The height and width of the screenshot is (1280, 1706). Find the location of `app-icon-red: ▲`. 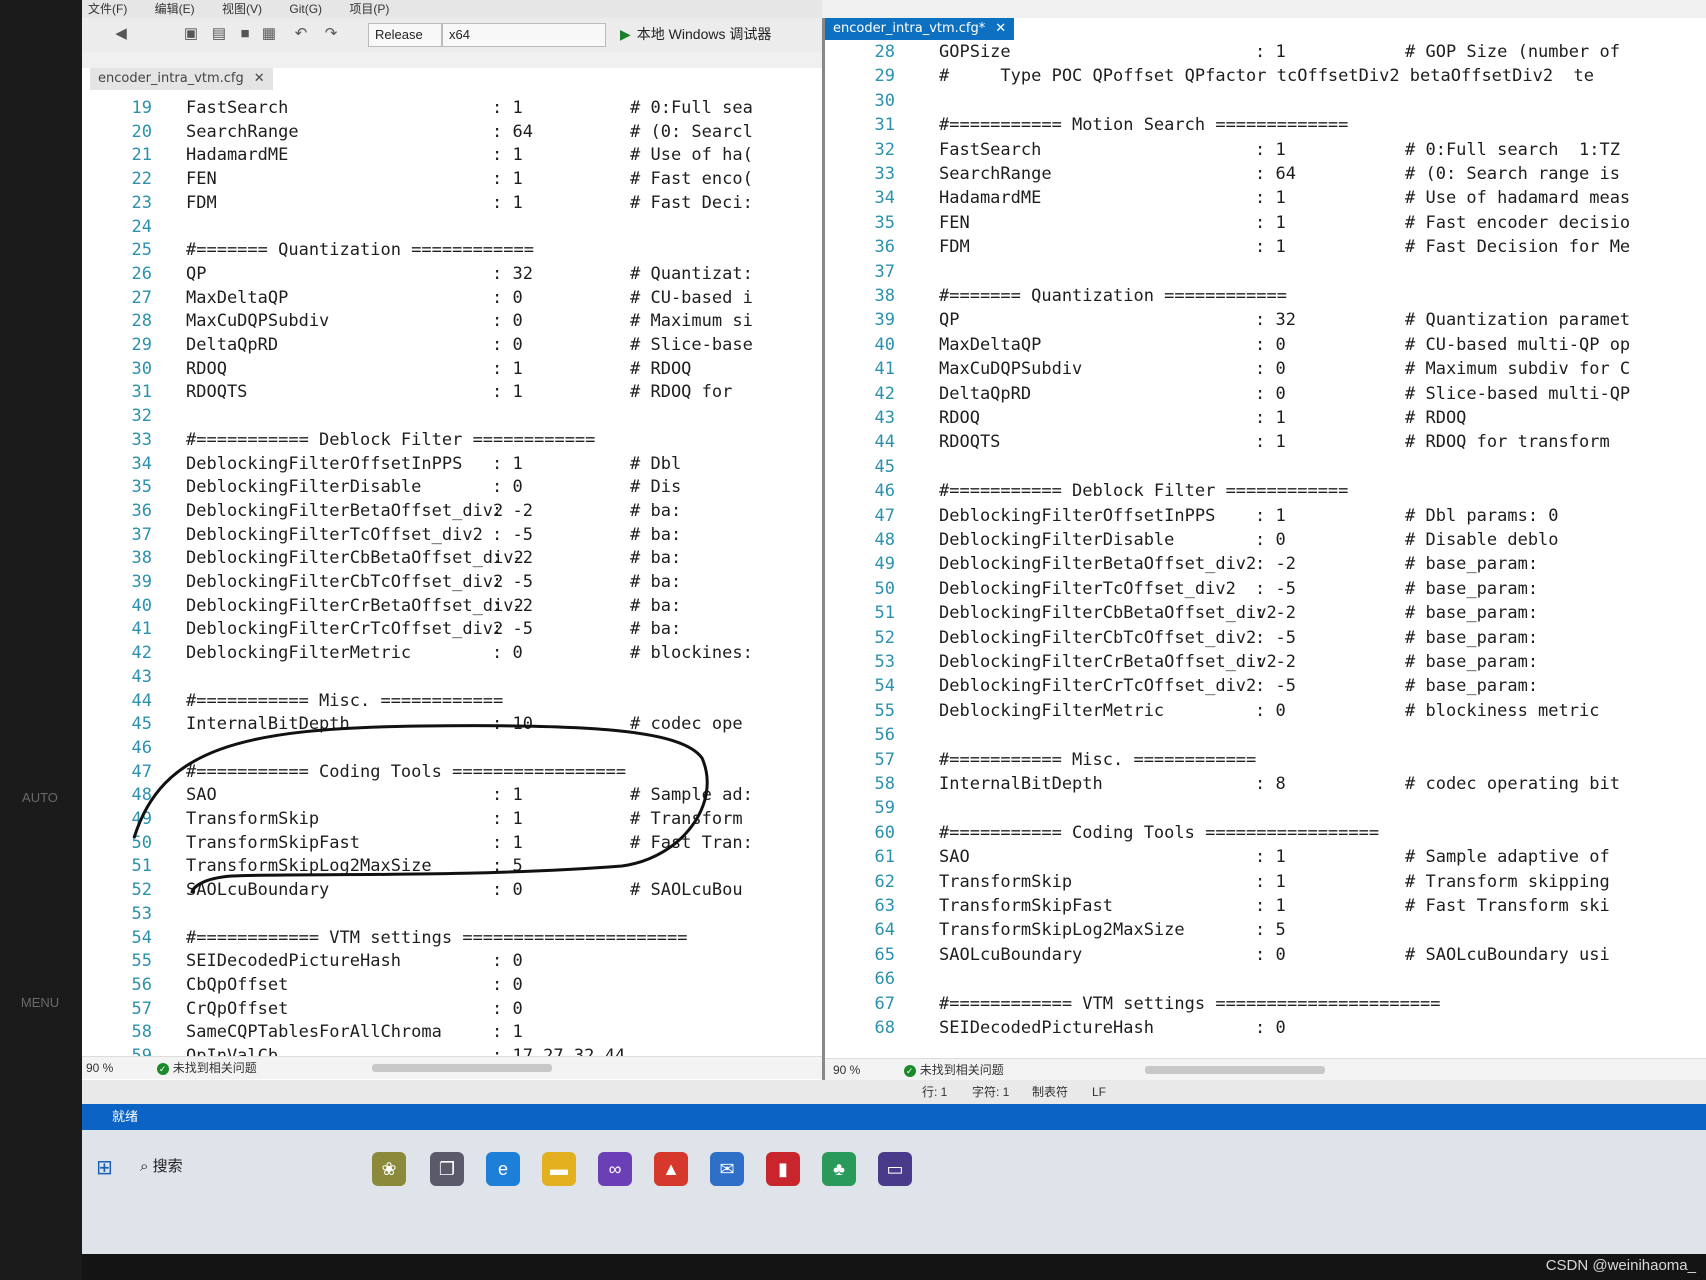

app-icon-red: ▲ is located at coordinates (671, 1169).